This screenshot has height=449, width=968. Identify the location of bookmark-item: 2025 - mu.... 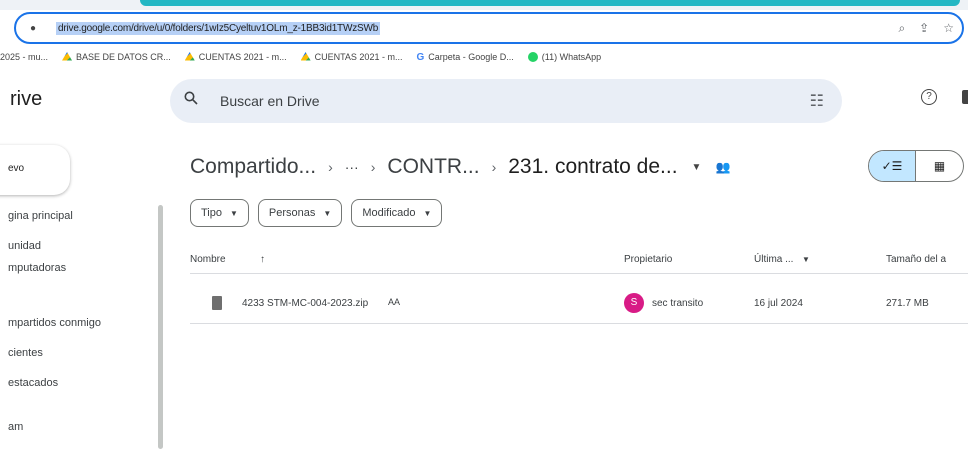
(24, 57).